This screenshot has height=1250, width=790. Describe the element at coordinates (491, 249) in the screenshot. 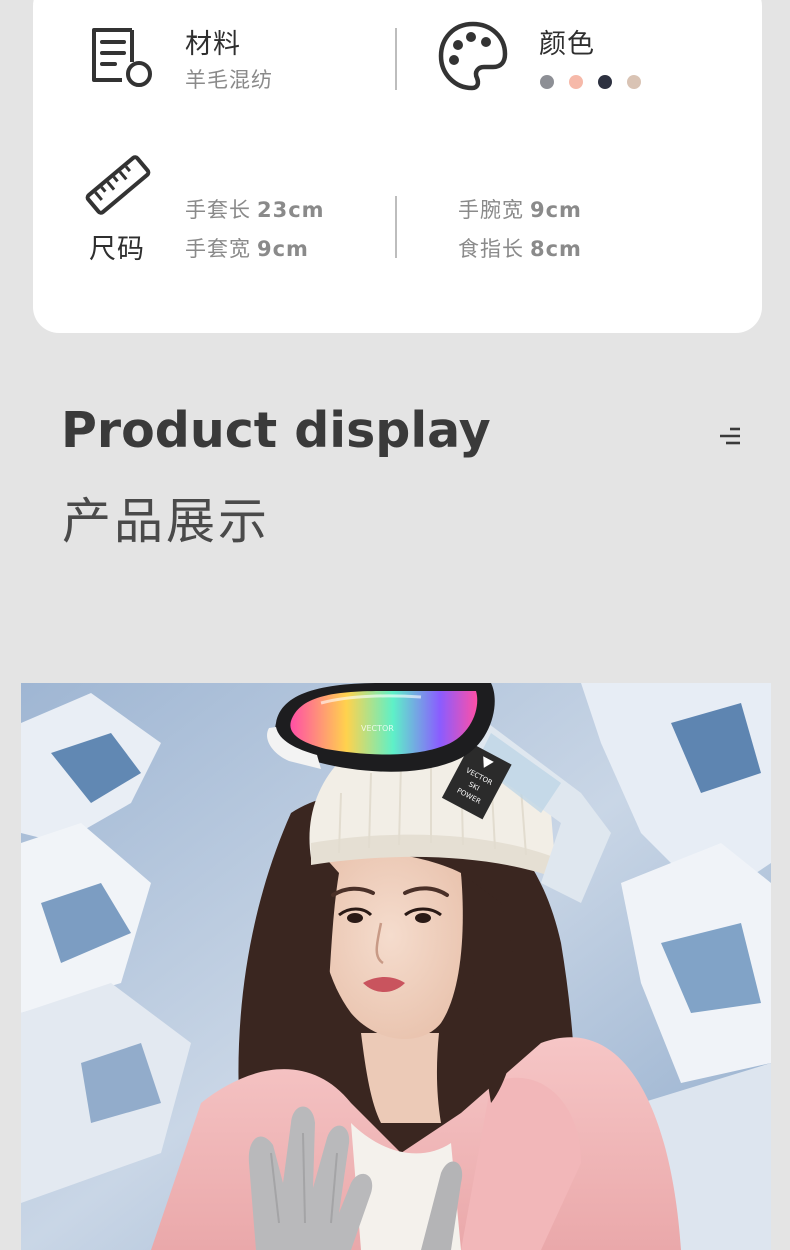

I see `finger-length-label: 食指长` at that location.